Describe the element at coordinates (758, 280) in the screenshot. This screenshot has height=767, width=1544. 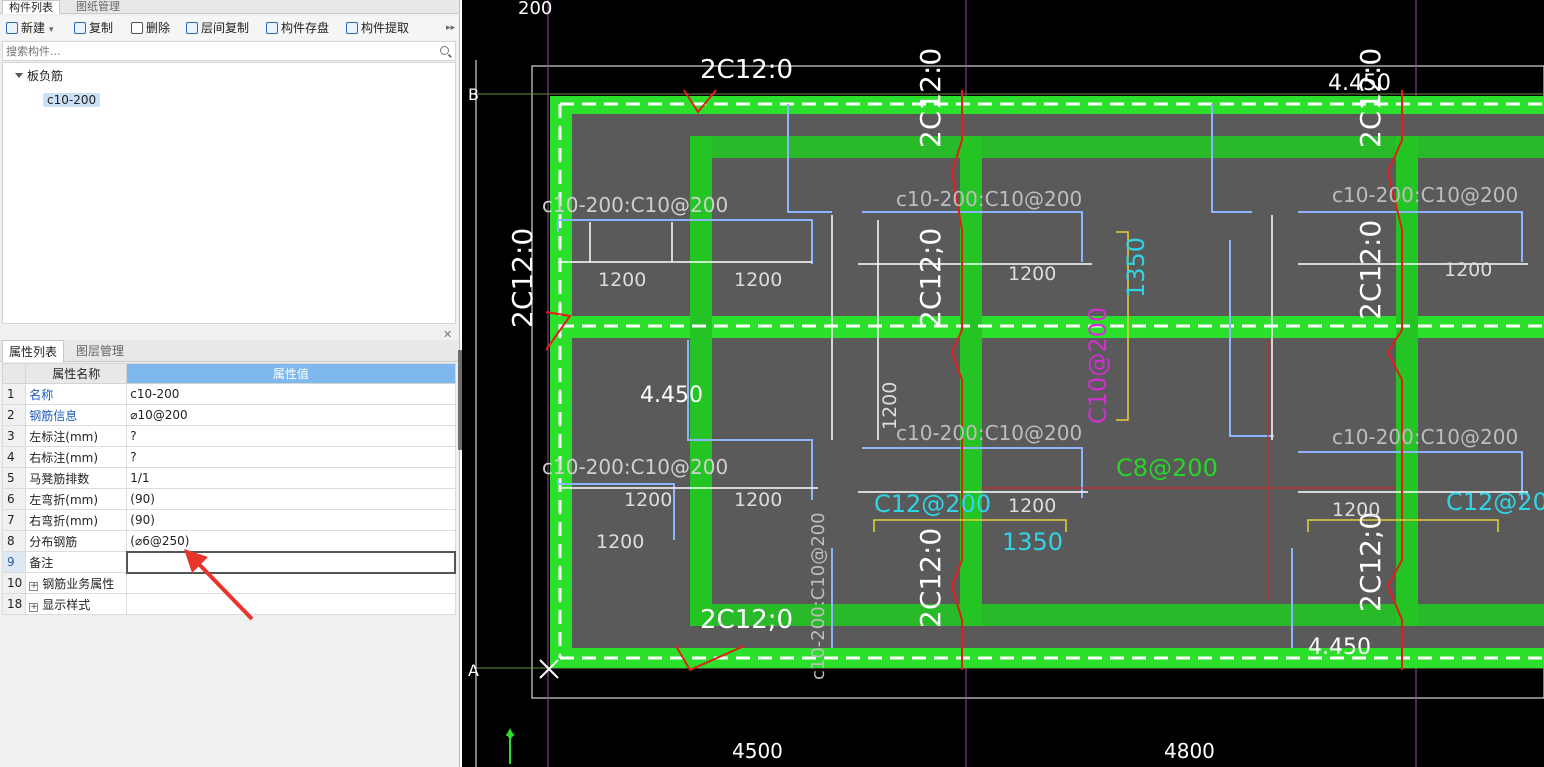
I see `cad-dim-1200-b: 1200` at that location.